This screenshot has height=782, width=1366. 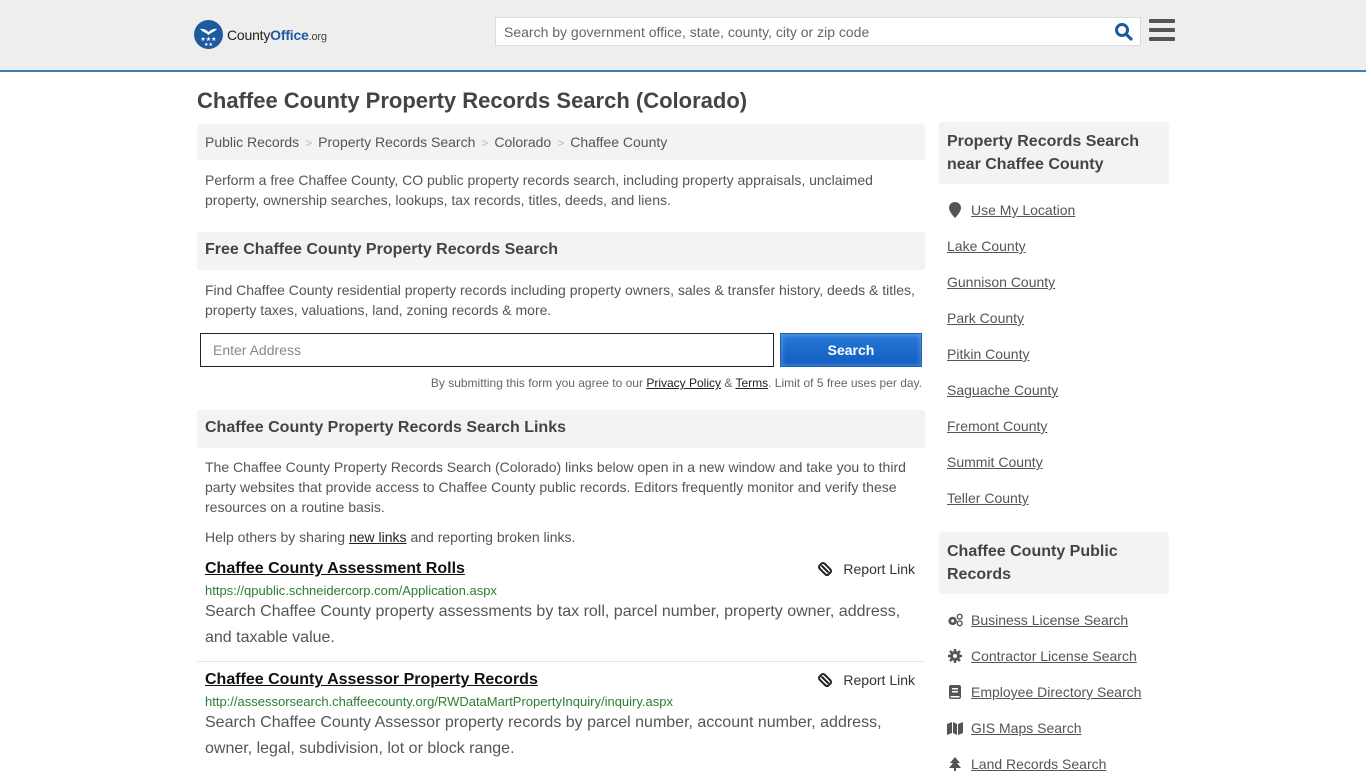 I want to click on public-records-heading: Chaffee County Public Records, so click(x=1054, y=563).